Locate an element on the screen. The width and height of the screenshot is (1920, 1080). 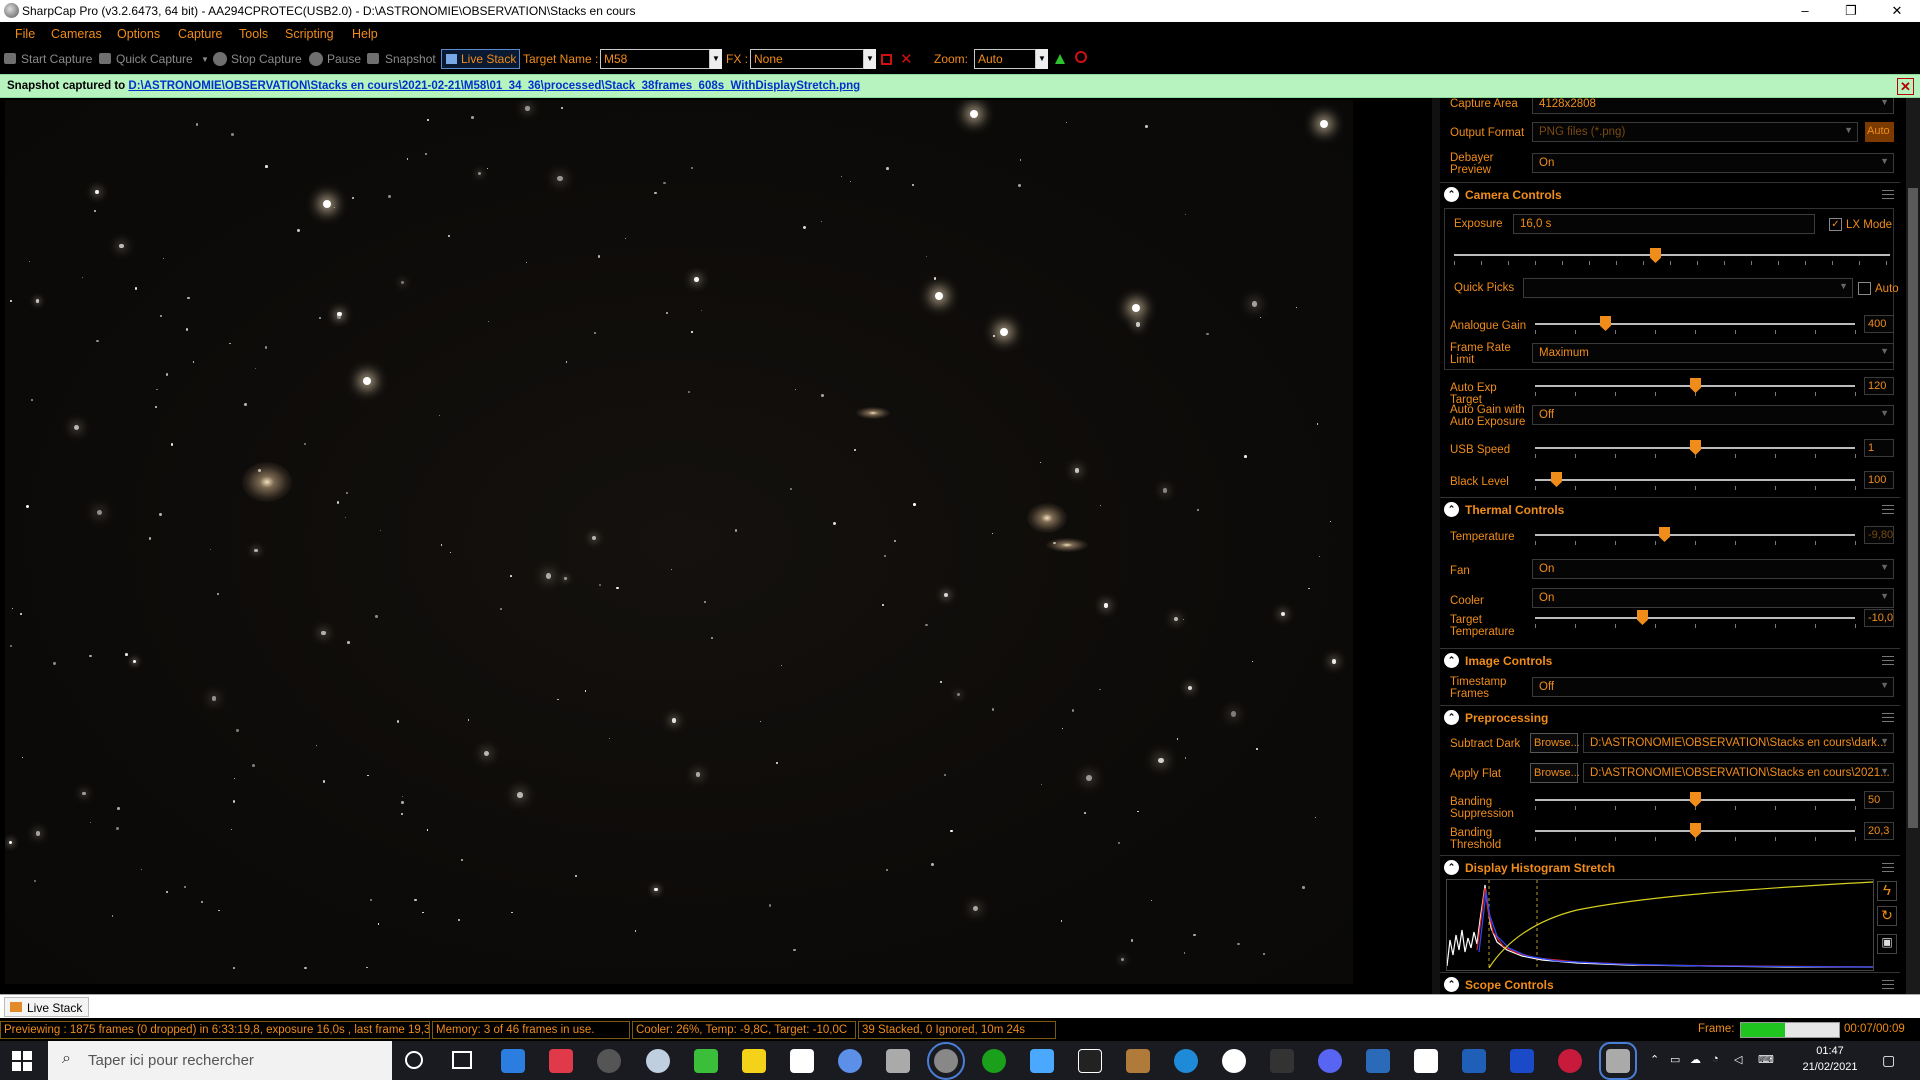
mail-app-icon is located at coordinates (513, 1061).